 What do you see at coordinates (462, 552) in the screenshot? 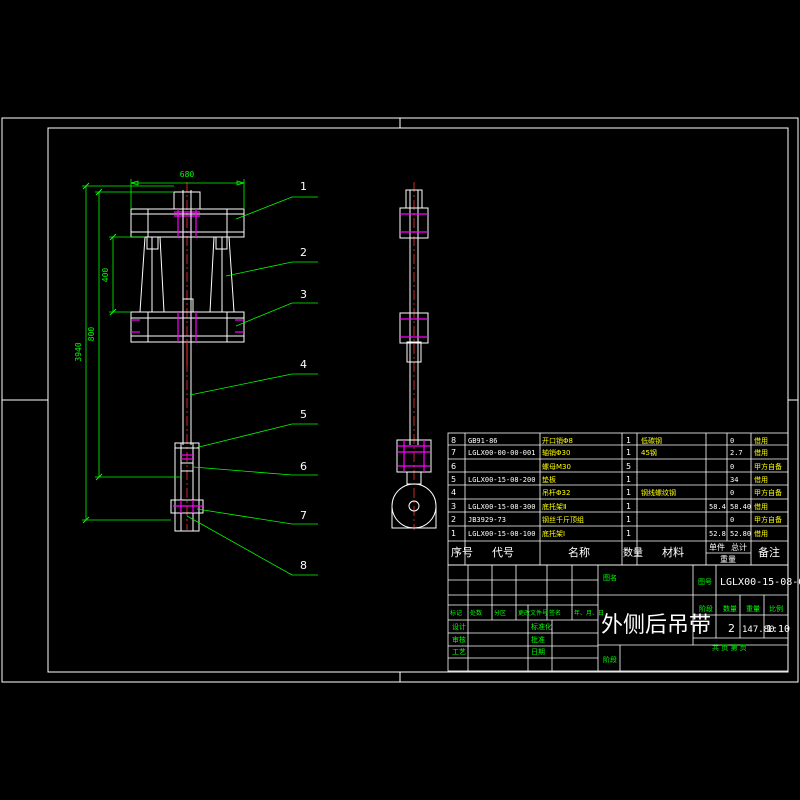
I see `bom-header-no: 序号` at bounding box center [462, 552].